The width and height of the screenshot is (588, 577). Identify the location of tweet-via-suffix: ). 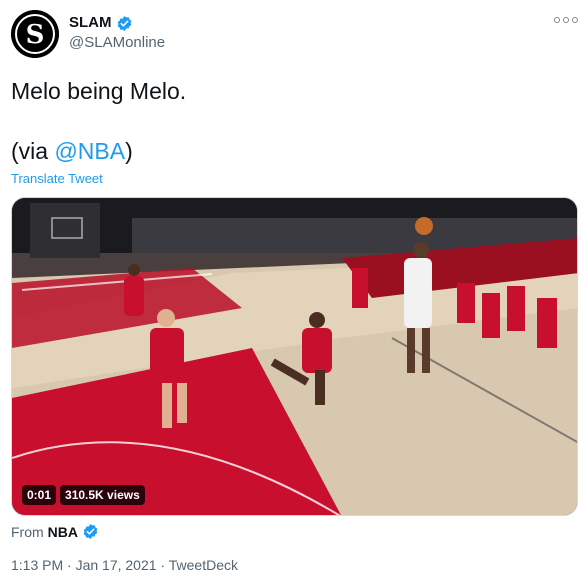
(129, 151).